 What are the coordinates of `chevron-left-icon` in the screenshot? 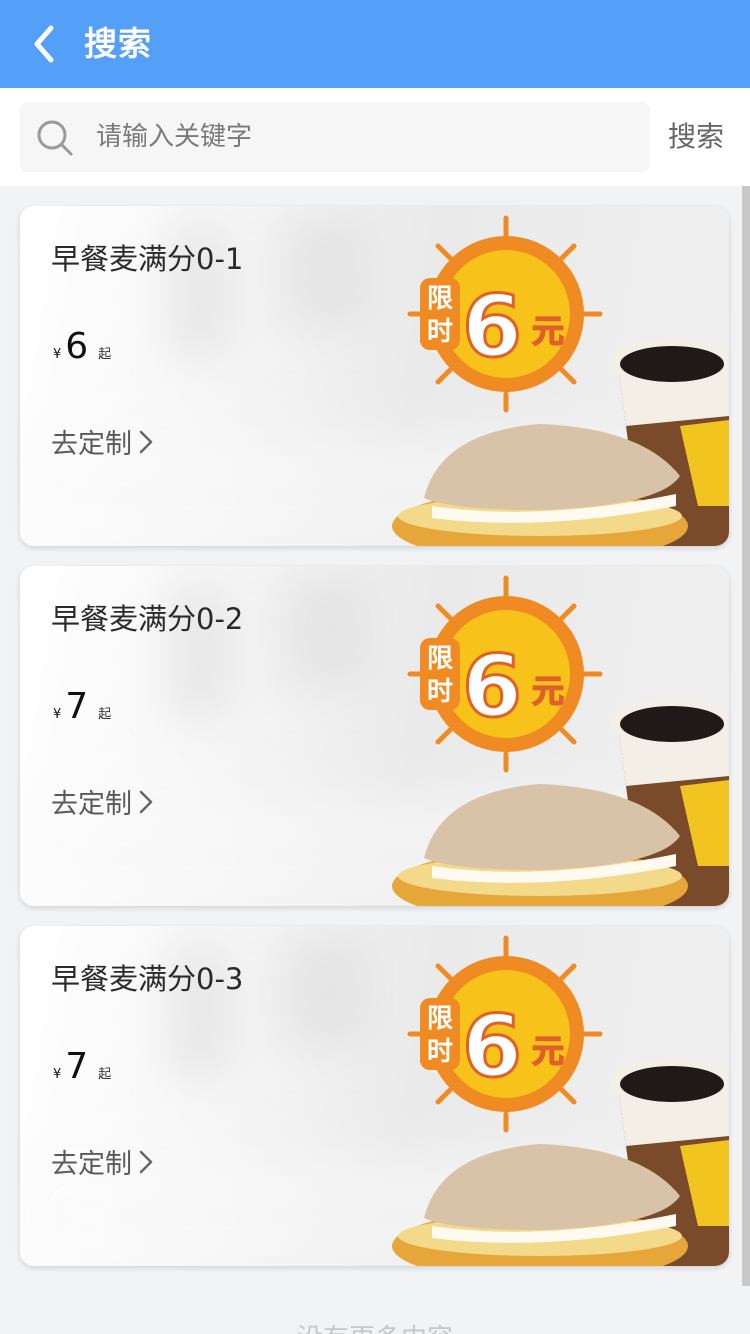 It's located at (44, 44).